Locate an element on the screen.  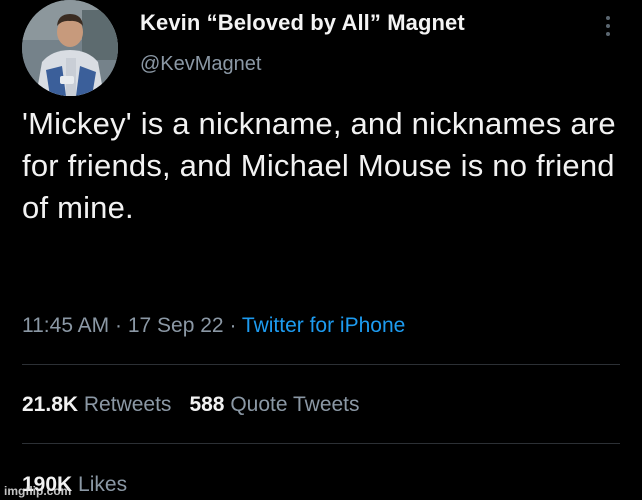
quote-tweets-stat: 588 Quote Tweets is located at coordinates (274, 404).